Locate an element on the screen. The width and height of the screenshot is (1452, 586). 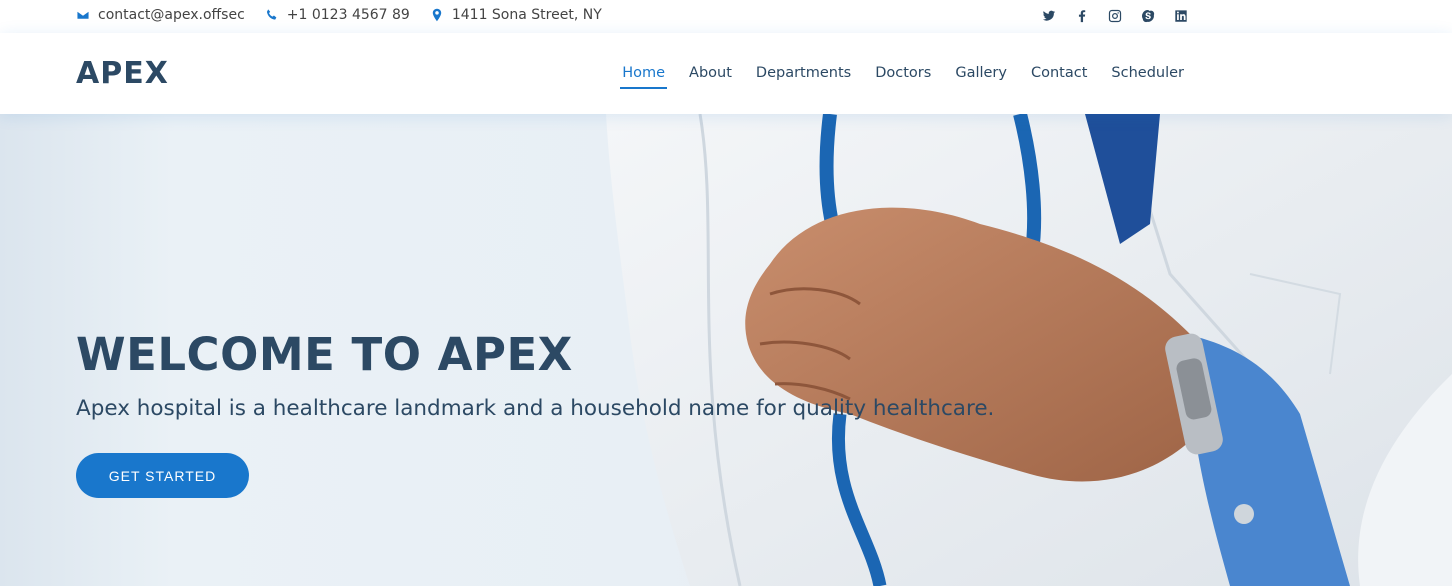
phone-icon is located at coordinates (271, 14).